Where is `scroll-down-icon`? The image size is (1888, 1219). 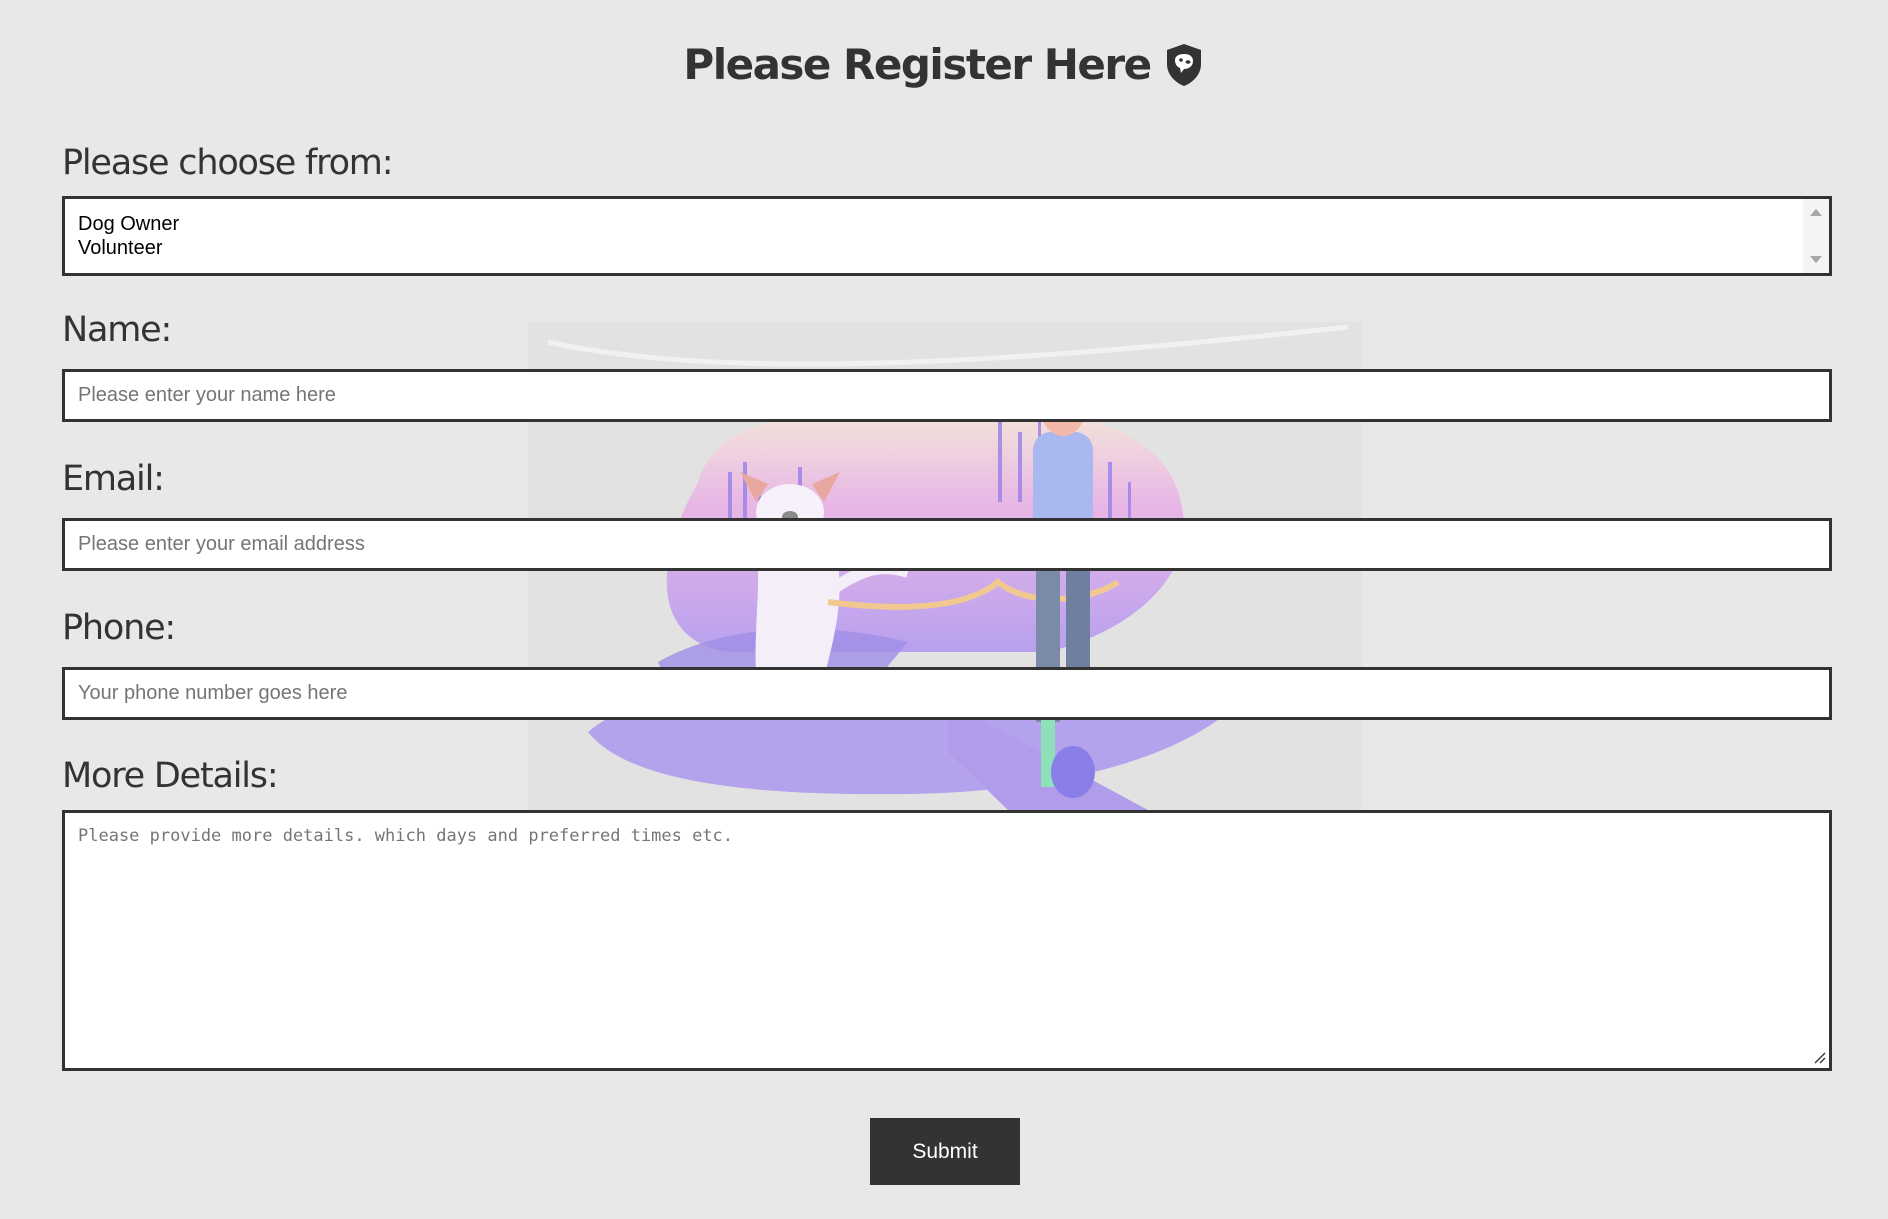
scroll-down-icon is located at coordinates (1816, 259).